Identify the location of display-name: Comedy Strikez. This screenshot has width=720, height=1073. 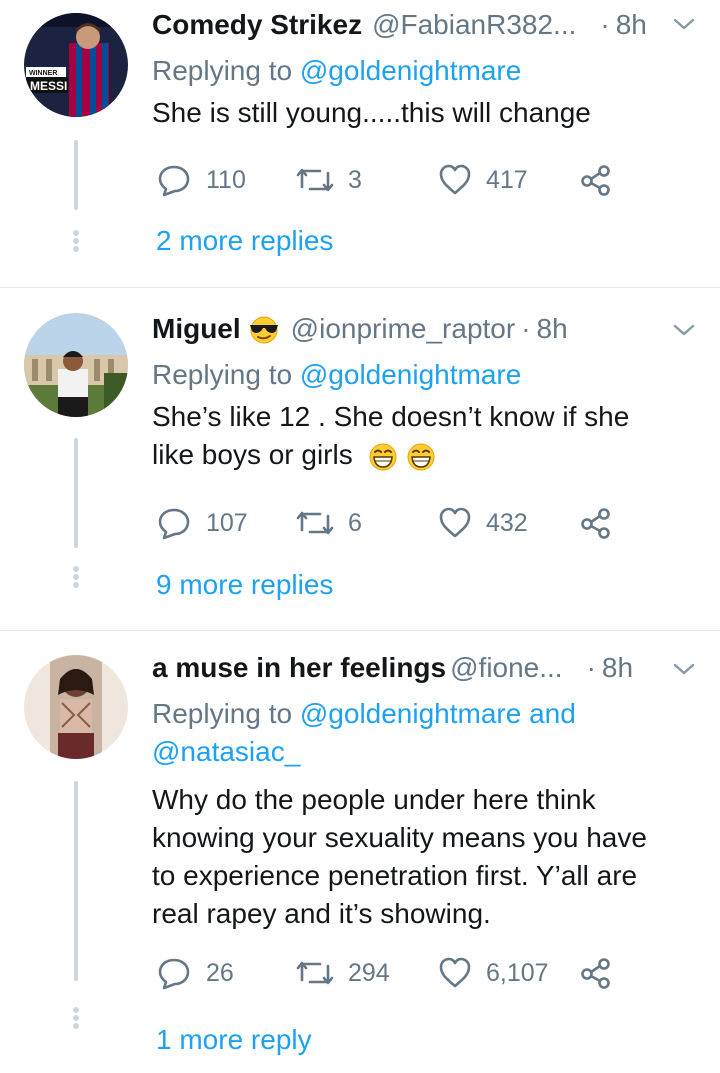
(257, 25).